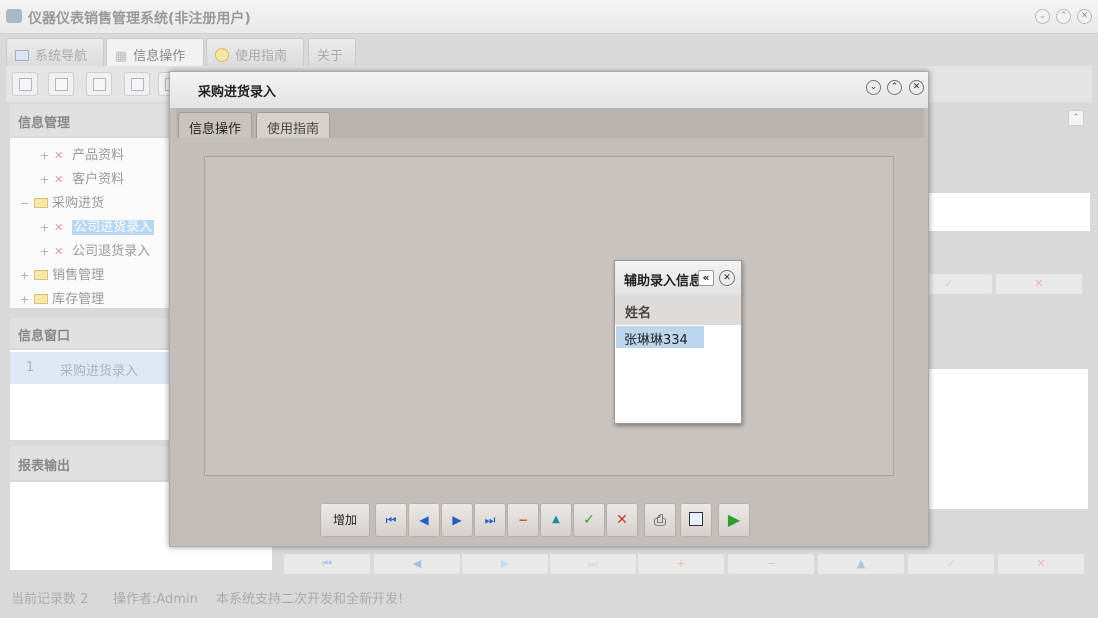 The image size is (1098, 618). What do you see at coordinates (1009, 212) in the screenshot?
I see `background-form-area` at bounding box center [1009, 212].